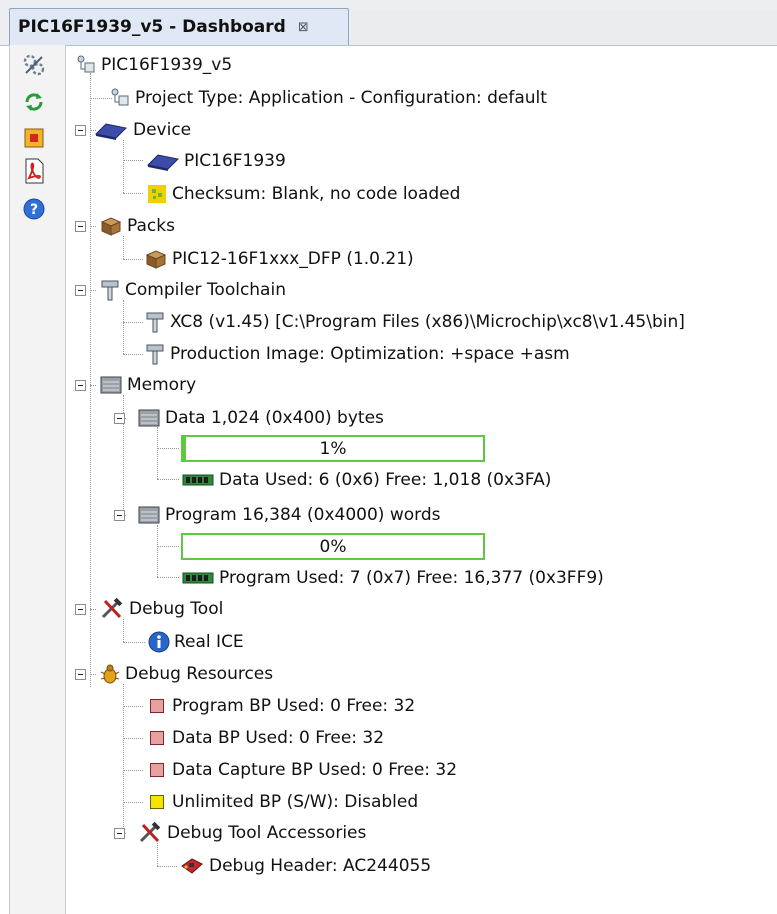 The image size is (777, 914). What do you see at coordinates (303, 27) in the screenshot?
I see `close-tab-icon: ⊠` at bounding box center [303, 27].